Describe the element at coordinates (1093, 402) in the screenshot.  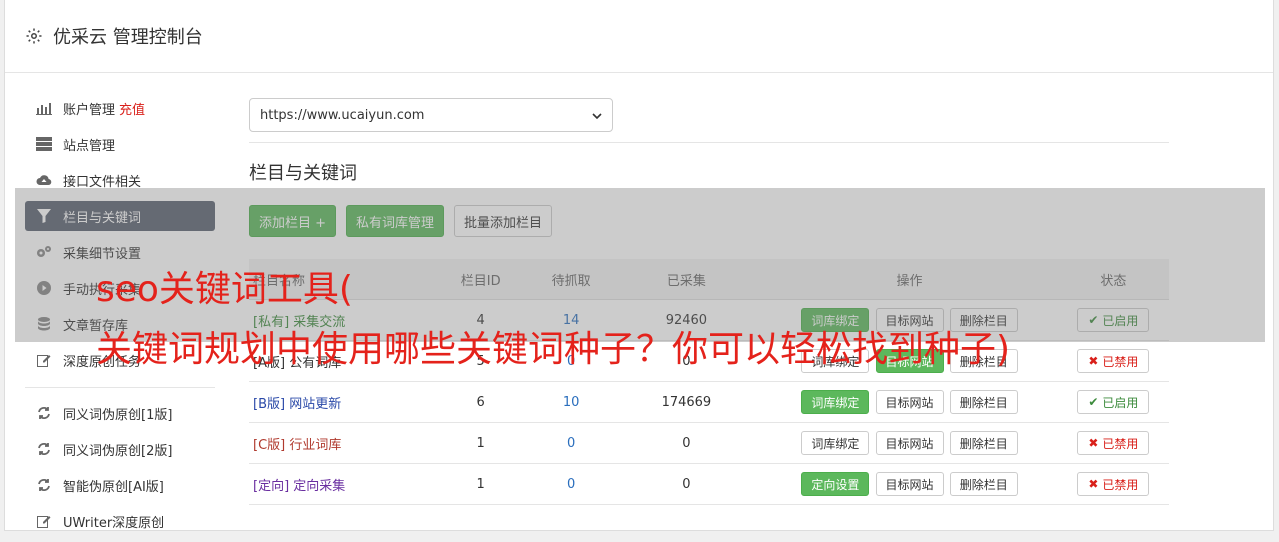
I see `check-icon: ✔` at that location.